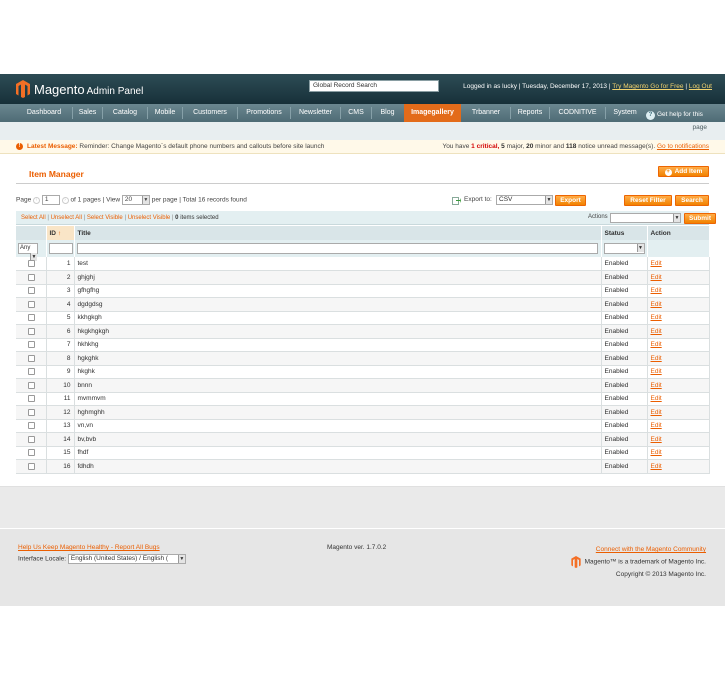 The image size is (725, 680). I want to click on id-filter-input, so click(60, 248).